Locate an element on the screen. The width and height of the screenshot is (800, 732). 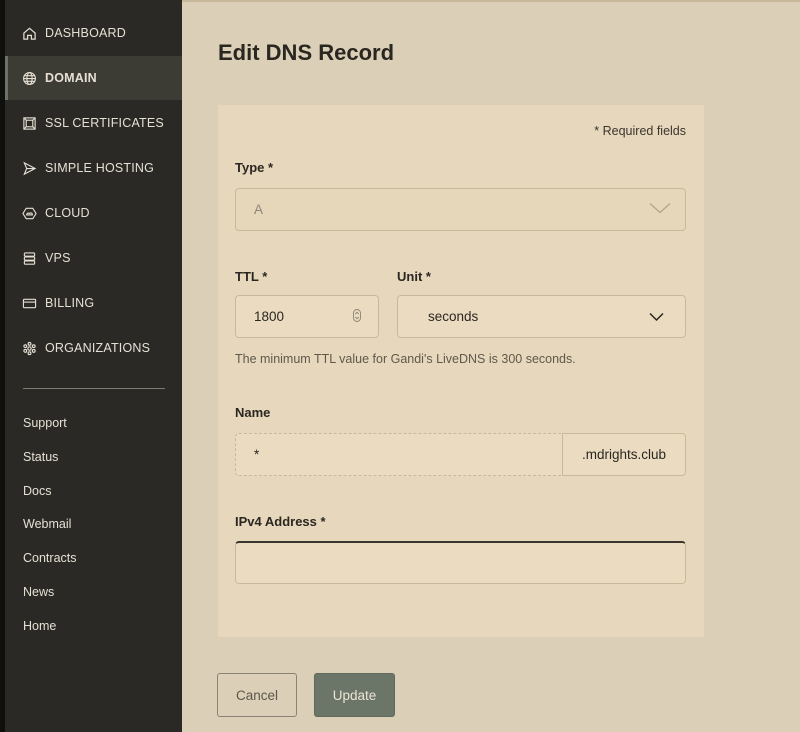
sidebar-item-ssl-certificates: SSL CERTIFICATES is located at coordinates (93, 123).